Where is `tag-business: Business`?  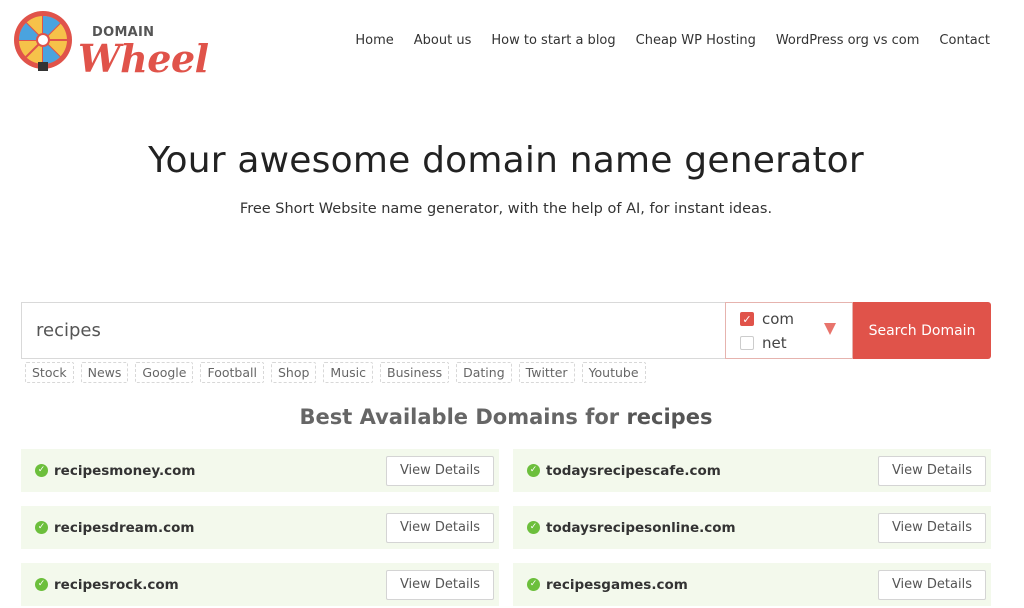 tag-business: Business is located at coordinates (415, 372).